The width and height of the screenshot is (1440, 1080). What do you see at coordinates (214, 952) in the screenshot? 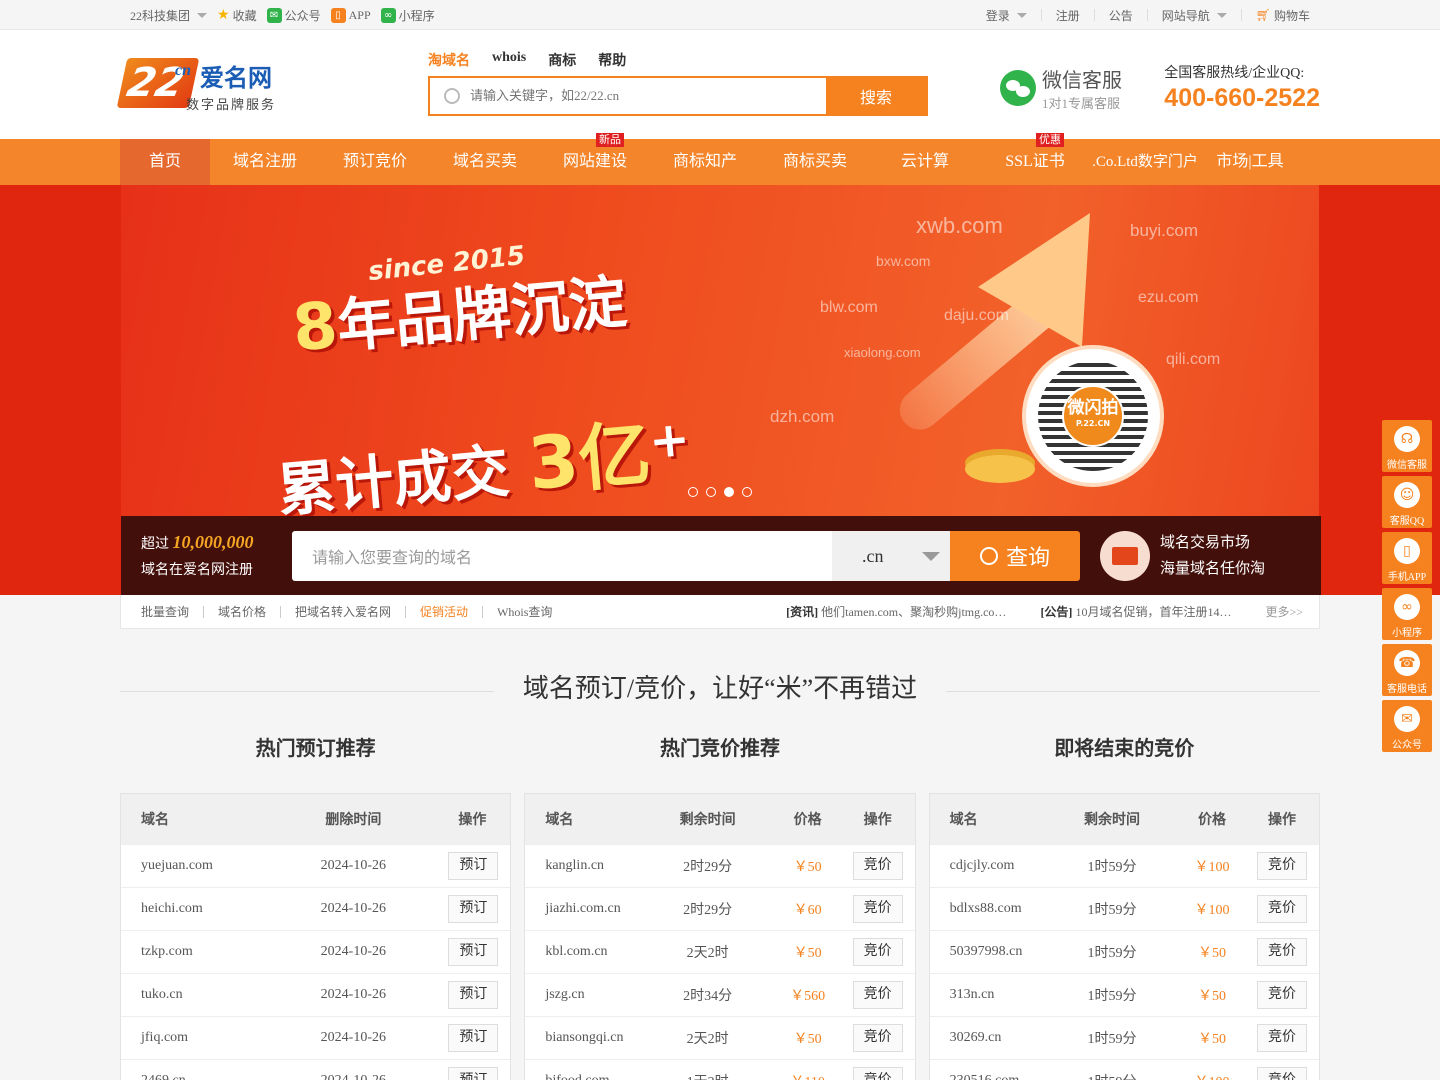
I see `row-domain: tzkp.com` at bounding box center [214, 952].